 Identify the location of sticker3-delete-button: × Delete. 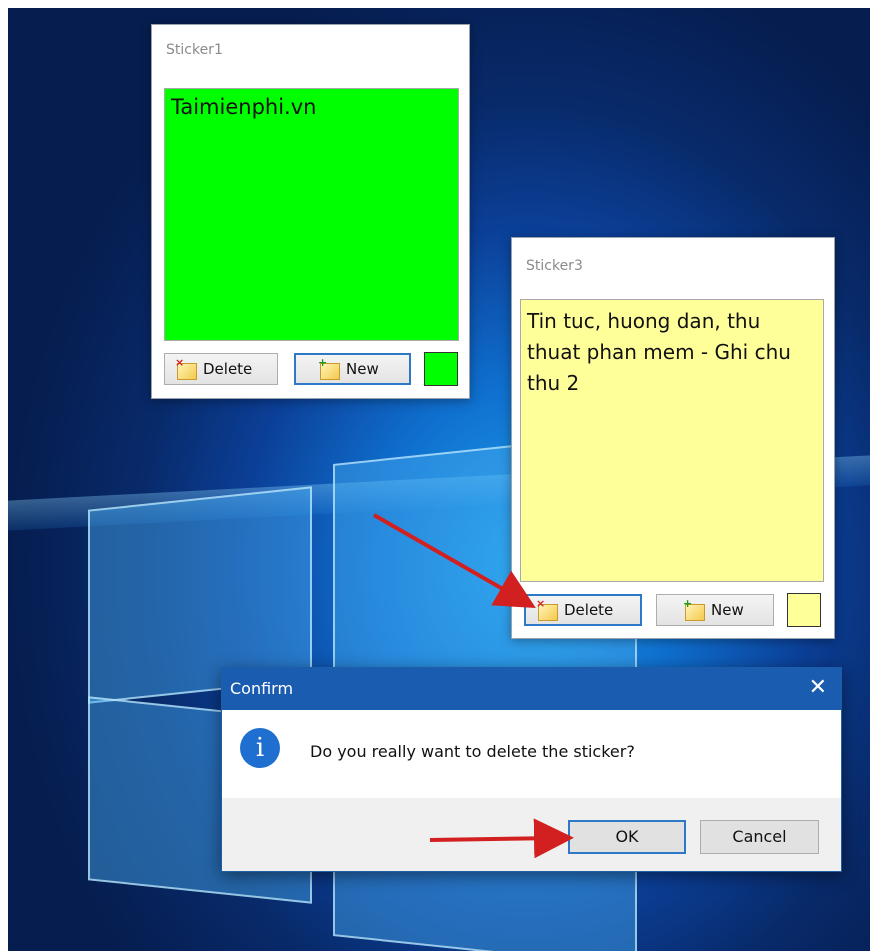
(583, 610).